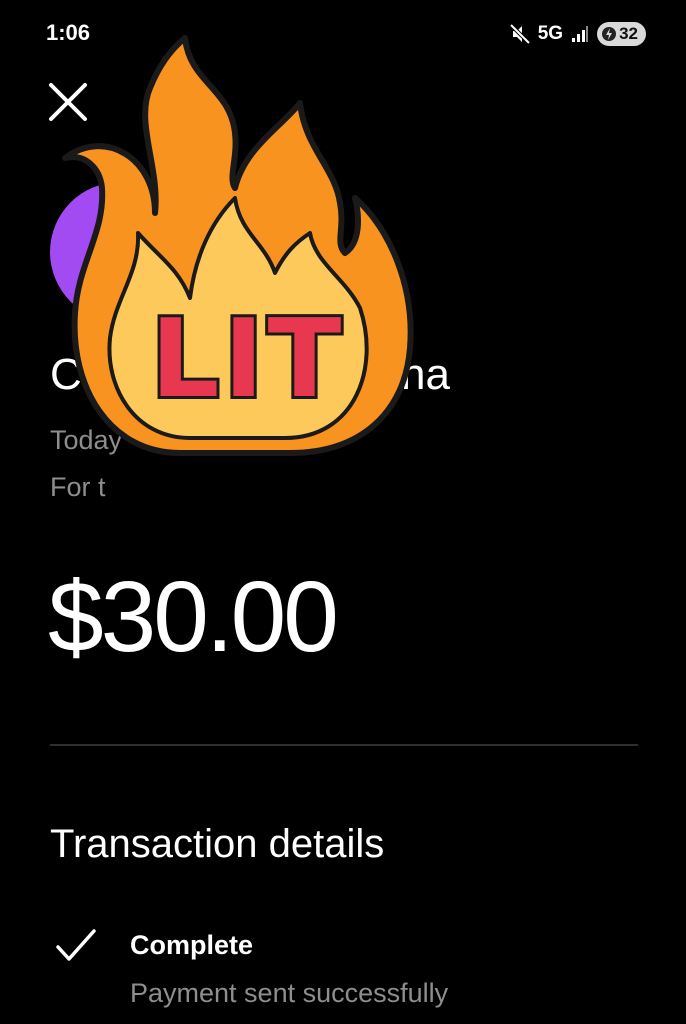 The height and width of the screenshot is (1024, 686). What do you see at coordinates (76, 946) in the screenshot?
I see `checkmark-icon` at bounding box center [76, 946].